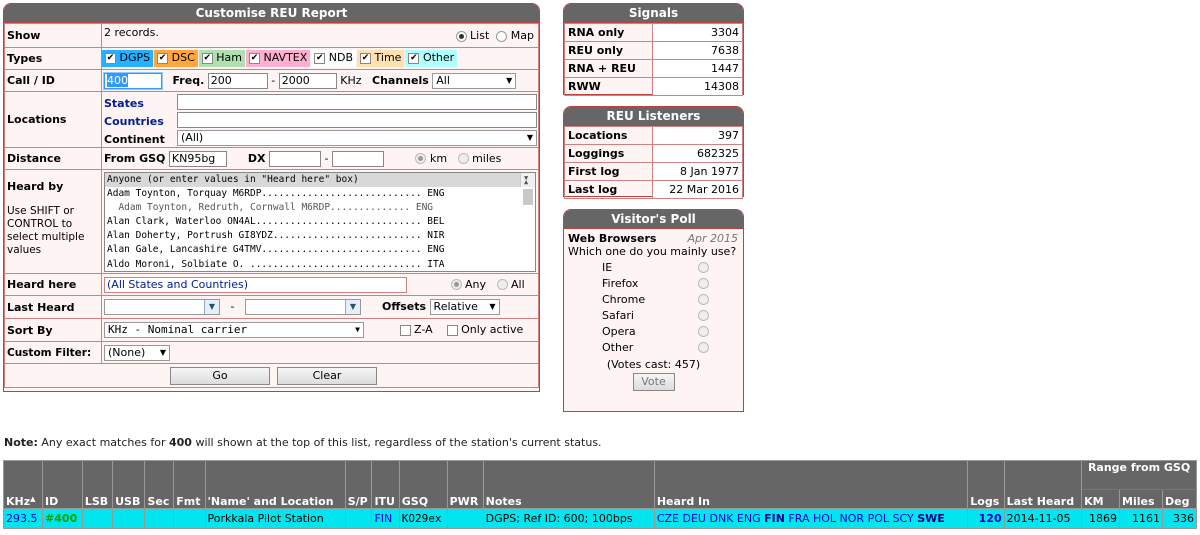 This screenshot has width=1200, height=535. I want to click on heard-in-link: CZE, so click(668, 518).